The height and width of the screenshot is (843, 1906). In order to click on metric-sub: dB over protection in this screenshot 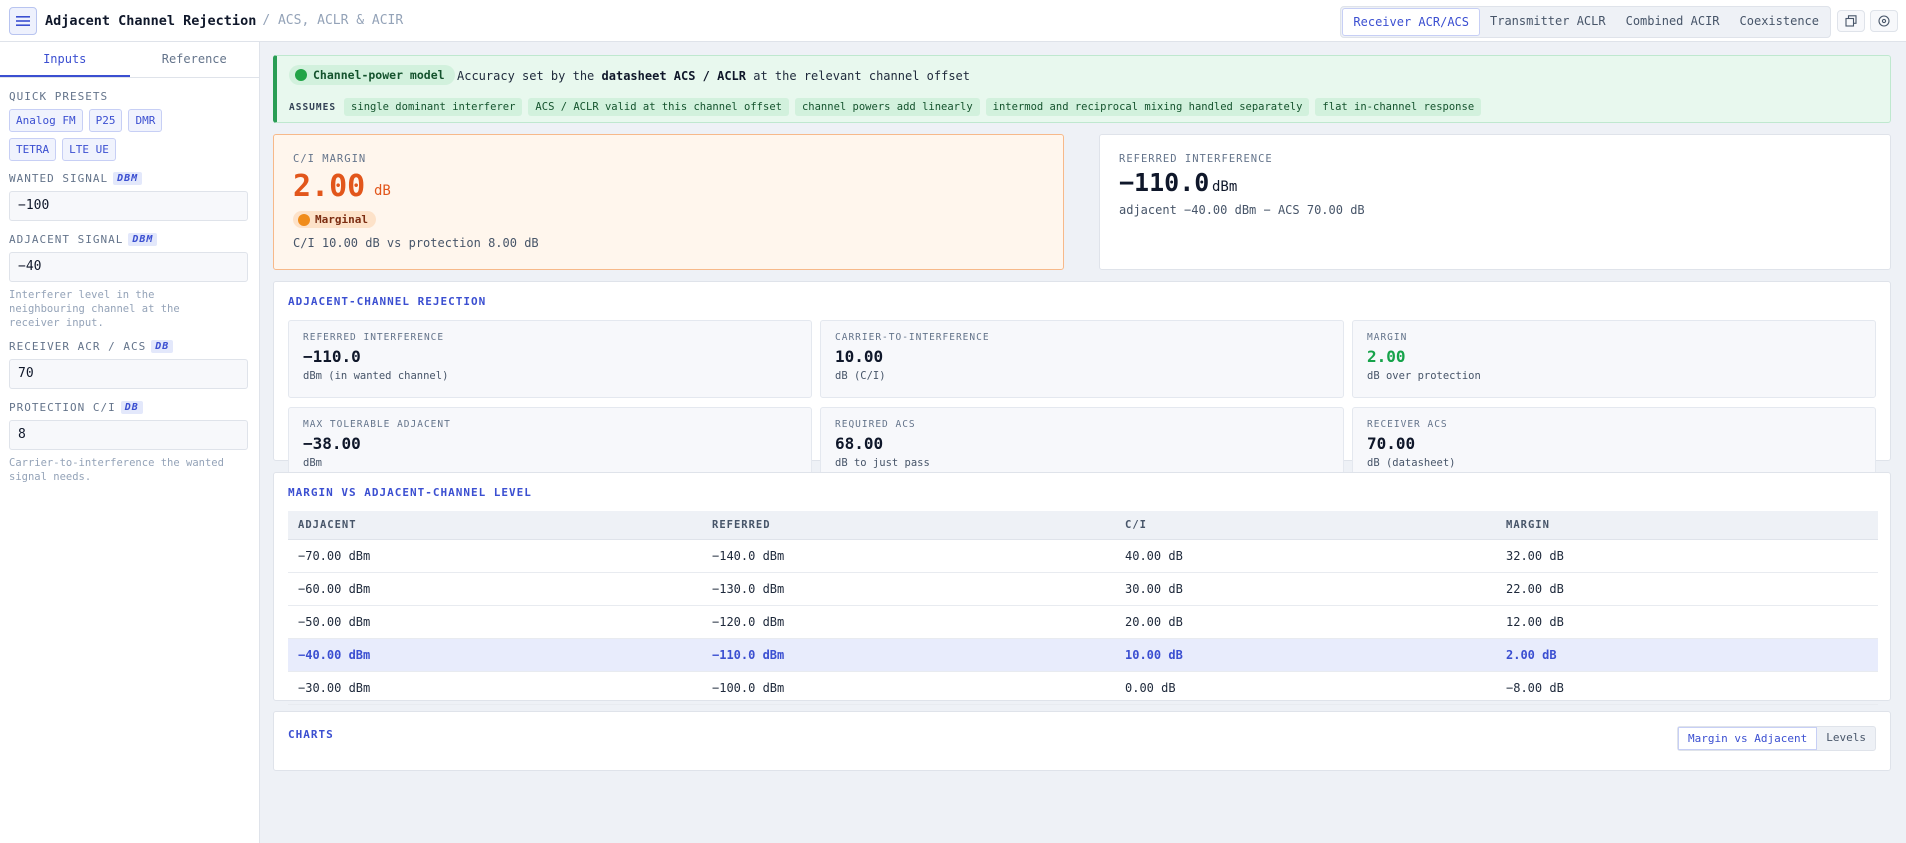, I will do `click(1424, 376)`.